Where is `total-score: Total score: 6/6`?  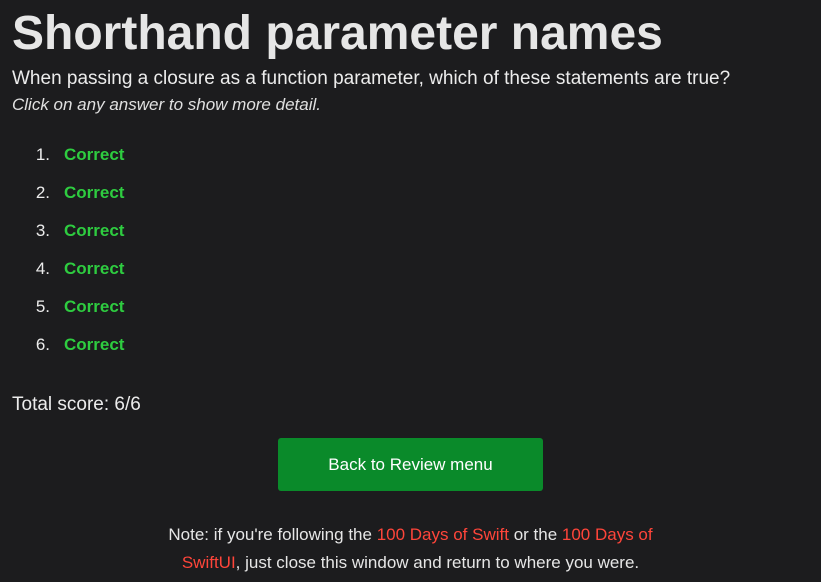
total-score: Total score: 6/6 is located at coordinates (76, 404).